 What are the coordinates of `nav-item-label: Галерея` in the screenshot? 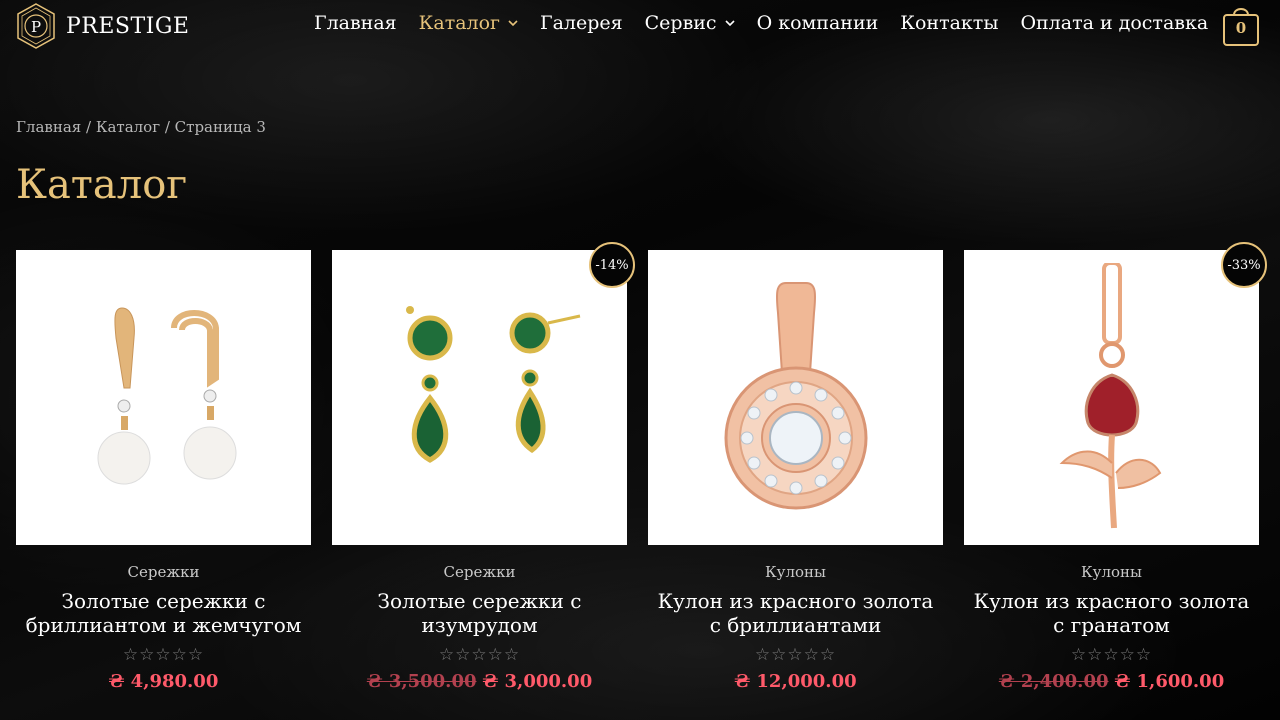 It's located at (581, 23).